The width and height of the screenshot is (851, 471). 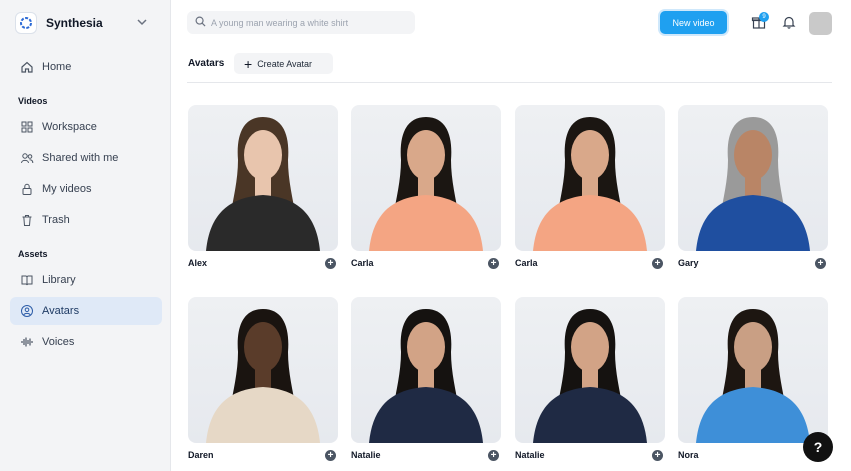 What do you see at coordinates (688, 263) in the screenshot?
I see `avatar-name: Gary` at bounding box center [688, 263].